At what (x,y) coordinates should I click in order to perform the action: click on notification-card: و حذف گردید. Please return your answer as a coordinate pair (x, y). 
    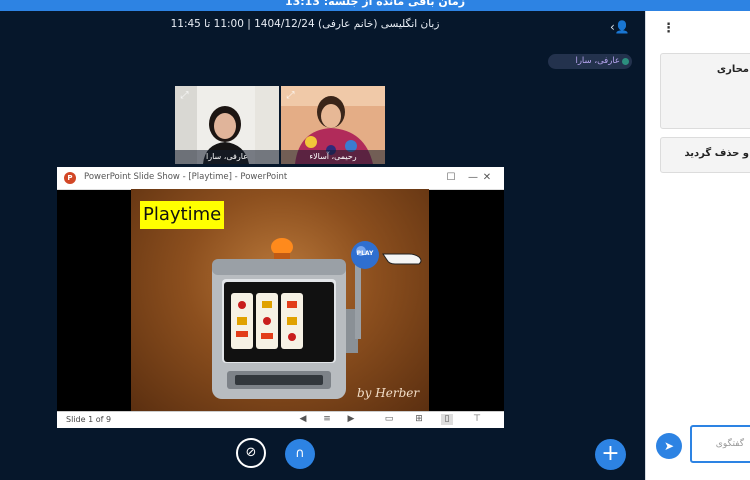
    Looking at the image, I should click on (705, 155).